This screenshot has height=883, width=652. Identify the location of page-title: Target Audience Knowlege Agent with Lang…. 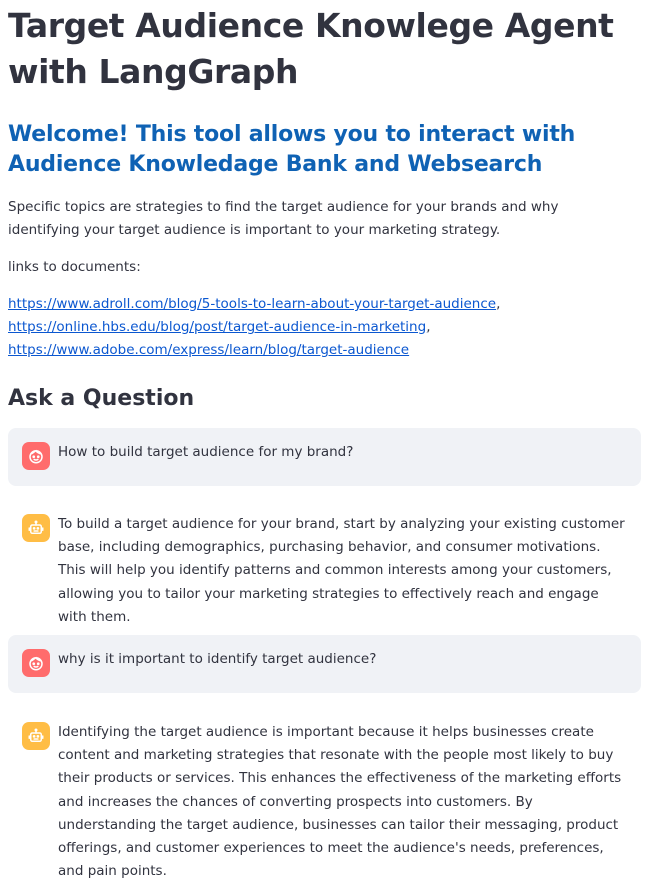
(311, 48).